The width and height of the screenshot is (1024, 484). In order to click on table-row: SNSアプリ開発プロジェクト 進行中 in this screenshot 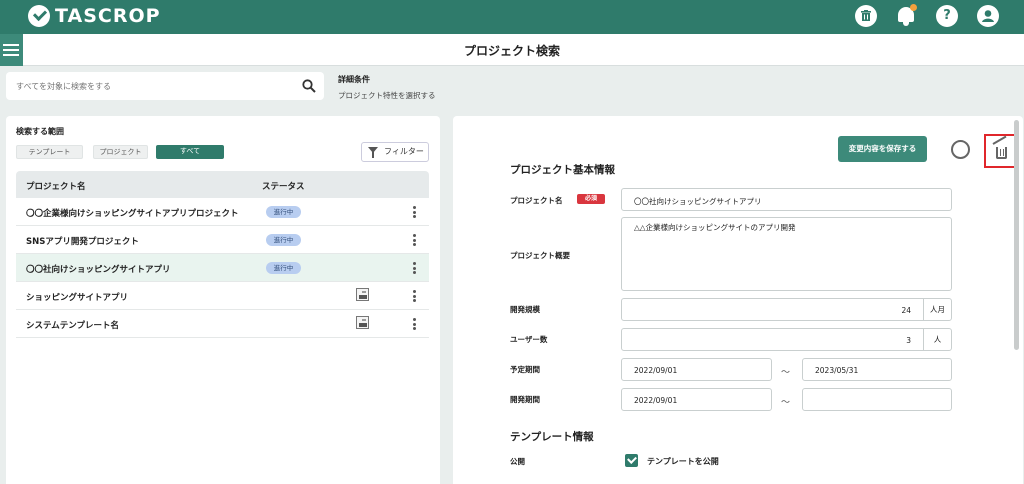, I will do `click(222, 240)`.